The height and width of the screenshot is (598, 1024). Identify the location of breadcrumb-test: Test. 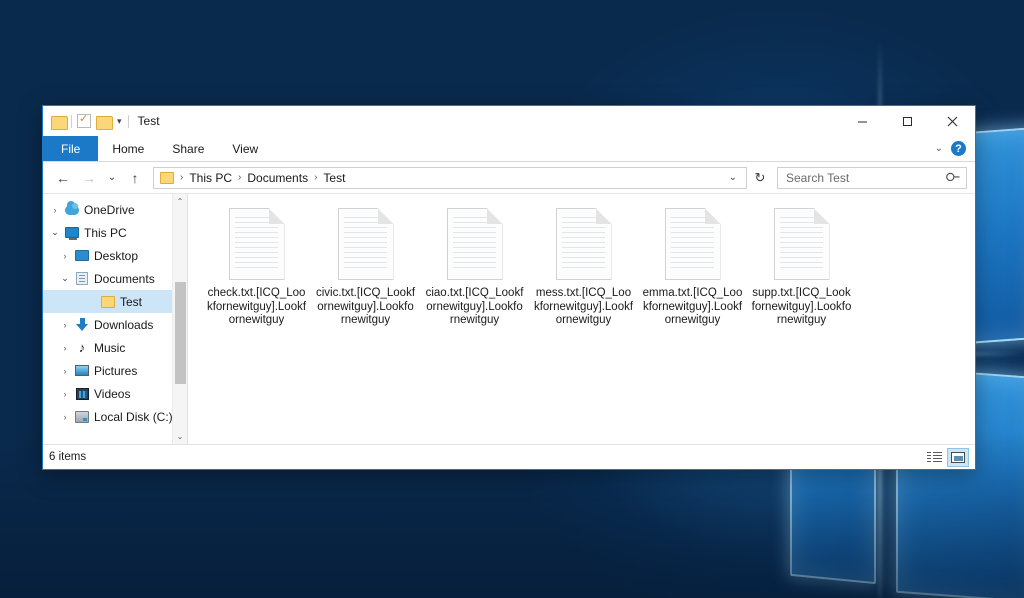
(334, 178).